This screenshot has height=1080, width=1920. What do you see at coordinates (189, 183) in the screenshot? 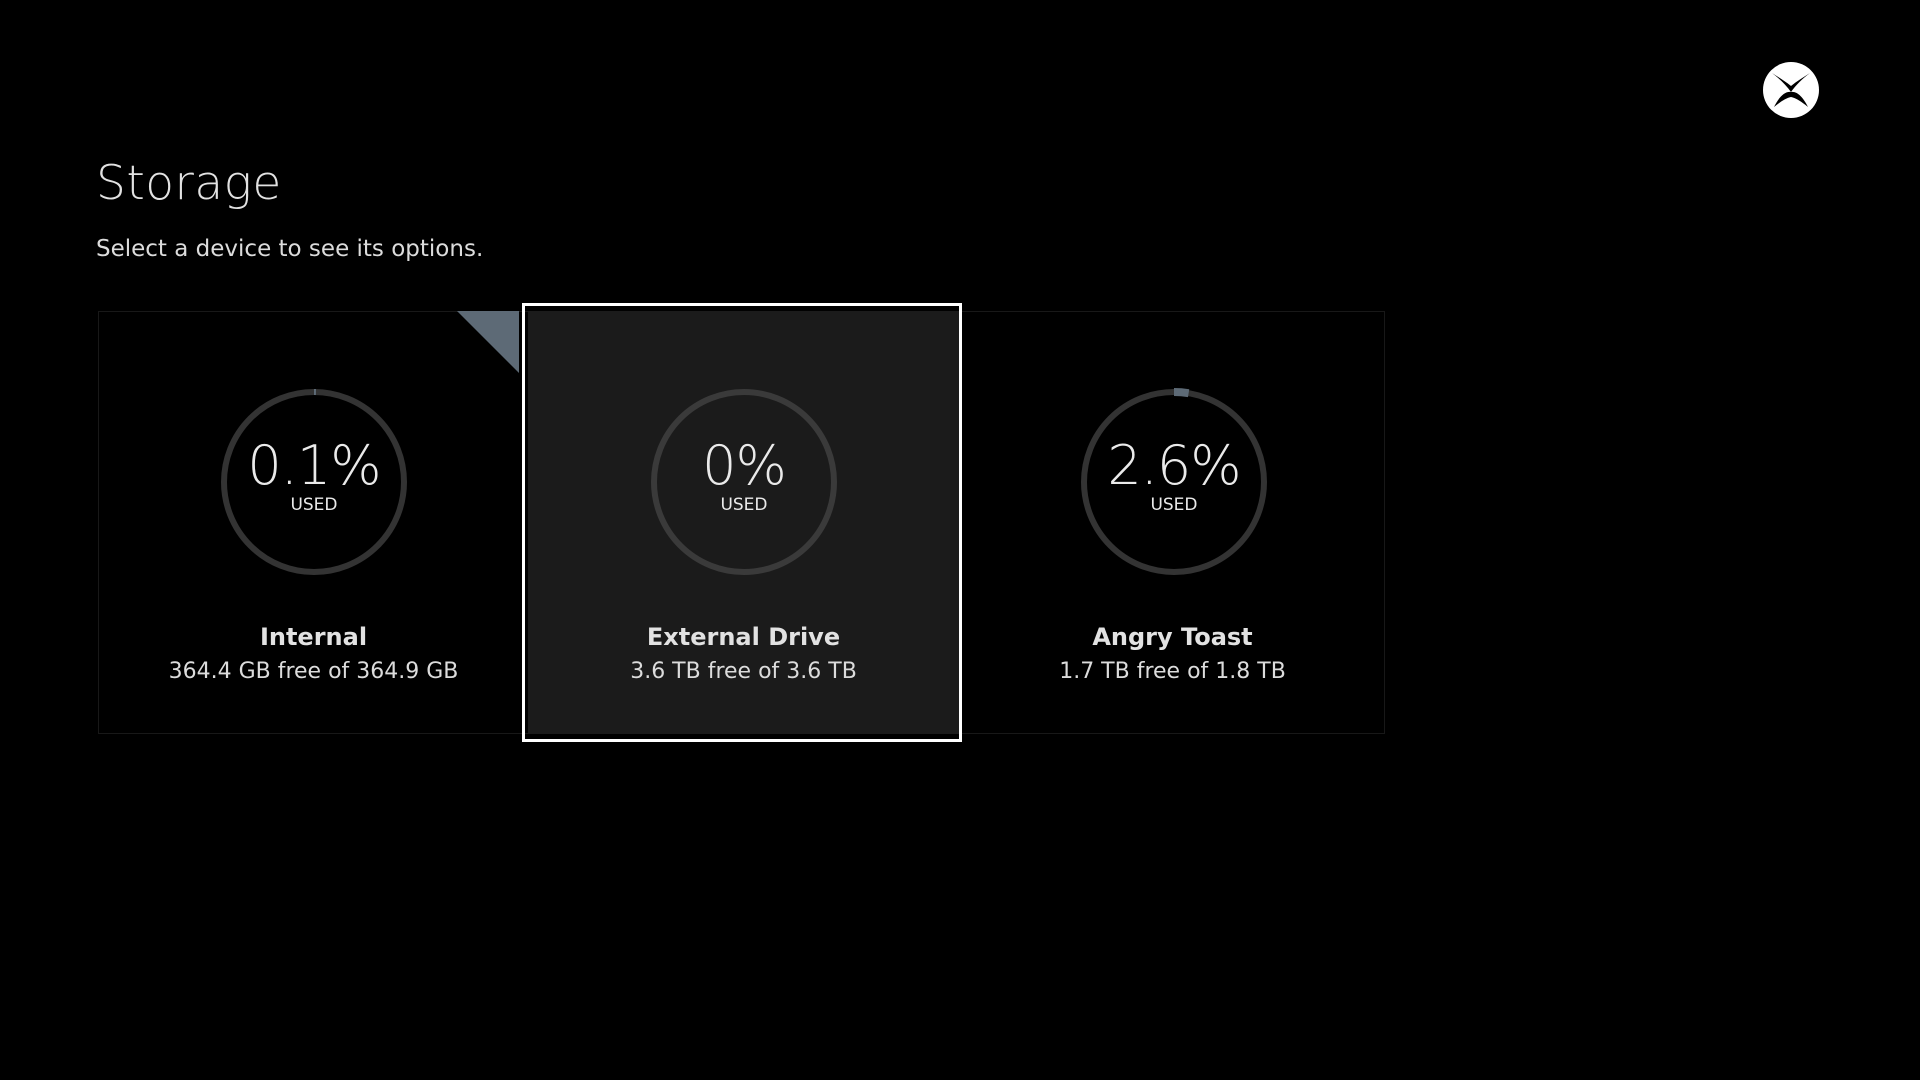
I see `page-title: Storage` at bounding box center [189, 183].